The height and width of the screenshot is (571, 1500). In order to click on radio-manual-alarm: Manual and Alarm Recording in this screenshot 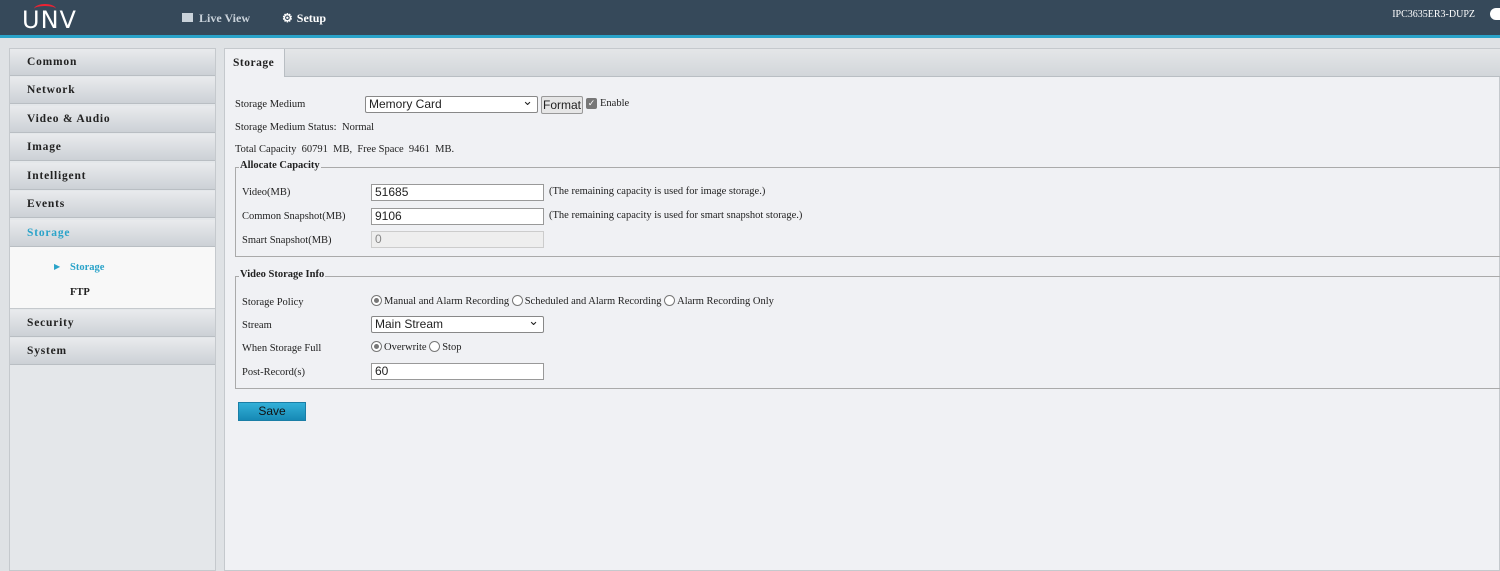, I will do `click(440, 301)`.